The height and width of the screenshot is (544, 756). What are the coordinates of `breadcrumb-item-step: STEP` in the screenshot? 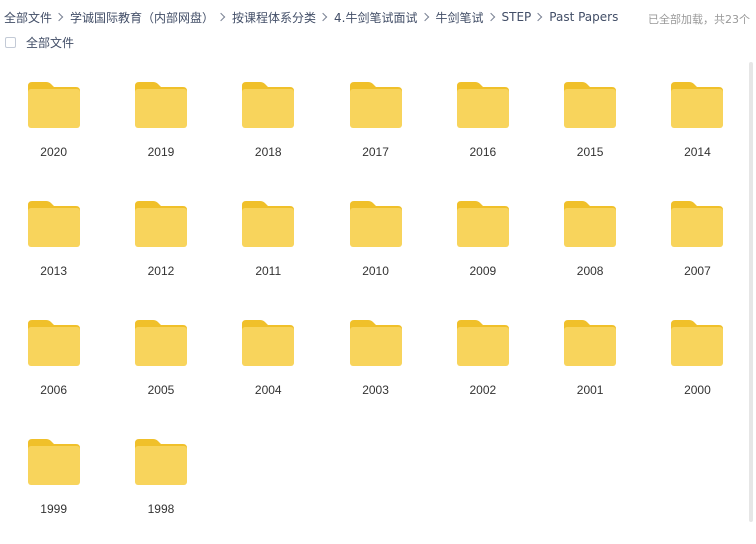 It's located at (517, 17).